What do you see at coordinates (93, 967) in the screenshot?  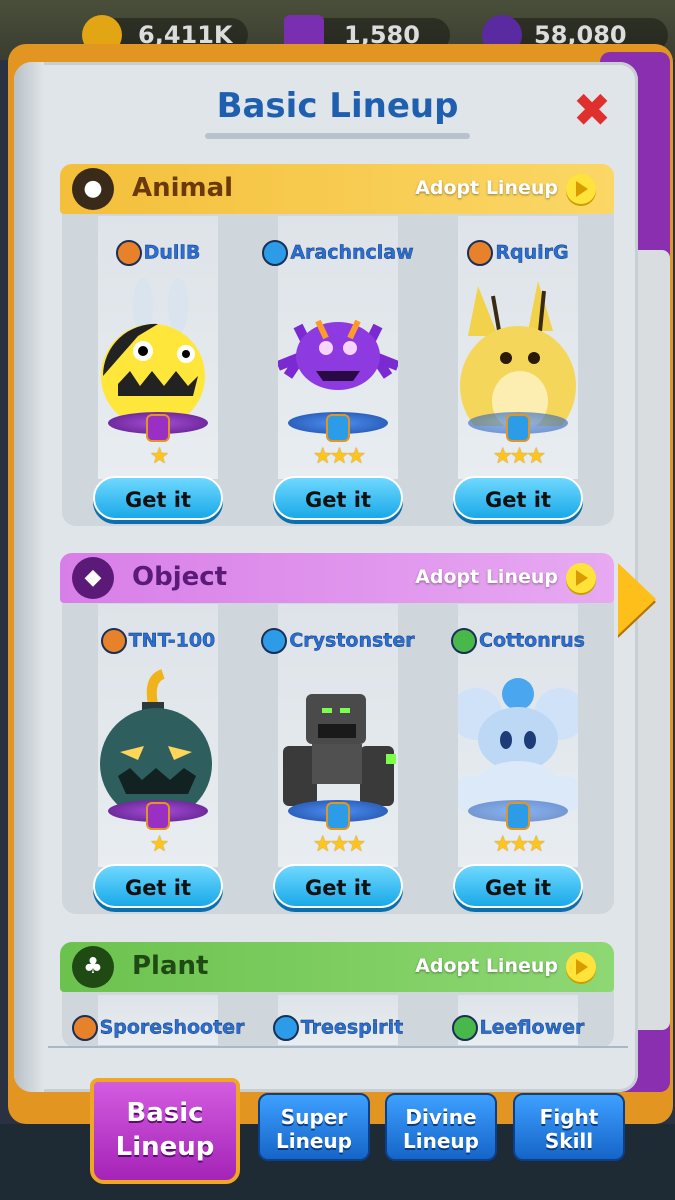 I see `clover-icon: ♣` at bounding box center [93, 967].